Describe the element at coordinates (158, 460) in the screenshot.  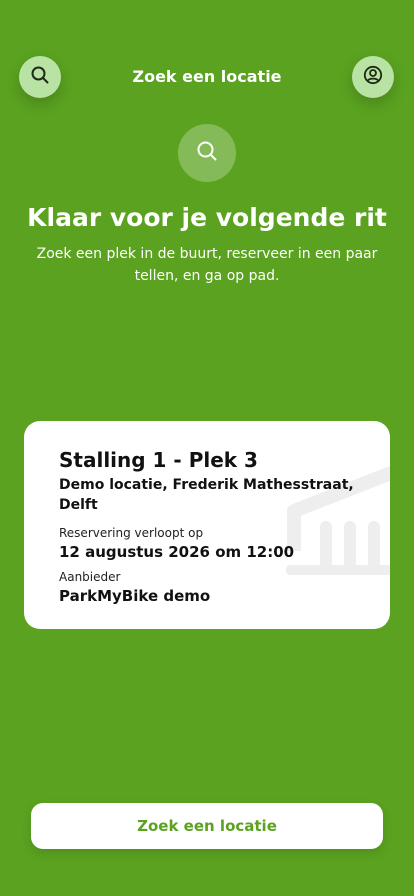
I see `reservation-title: Stalling 1 - Plek 3` at that location.